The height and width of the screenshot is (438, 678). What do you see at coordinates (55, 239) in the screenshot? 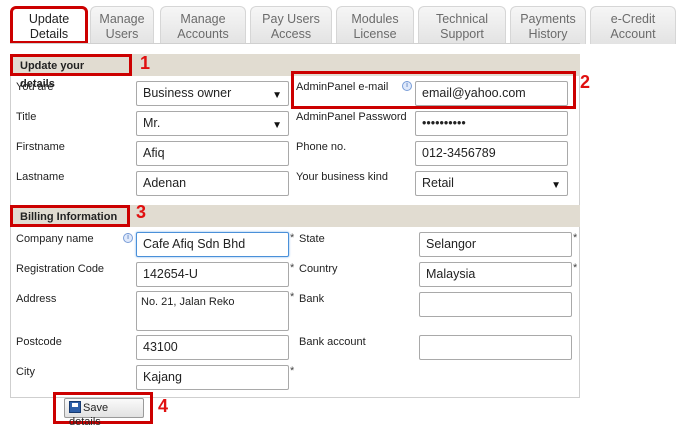
I see `company-label: Company name` at bounding box center [55, 239].